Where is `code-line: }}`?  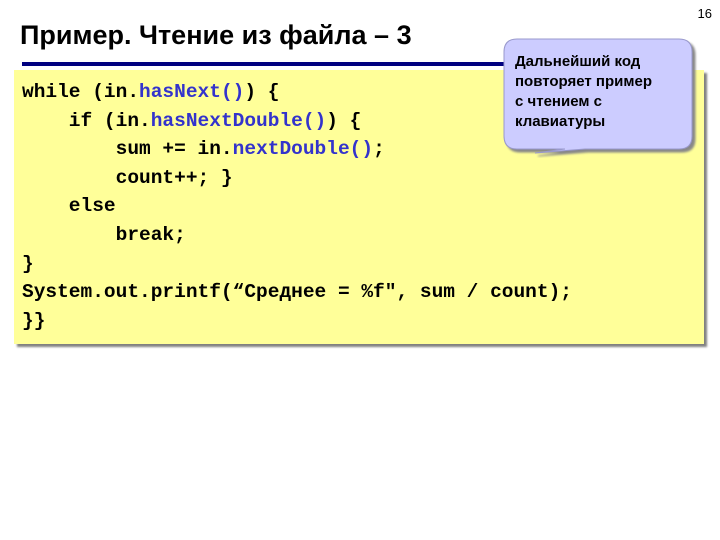 code-line: }} is located at coordinates (297, 321).